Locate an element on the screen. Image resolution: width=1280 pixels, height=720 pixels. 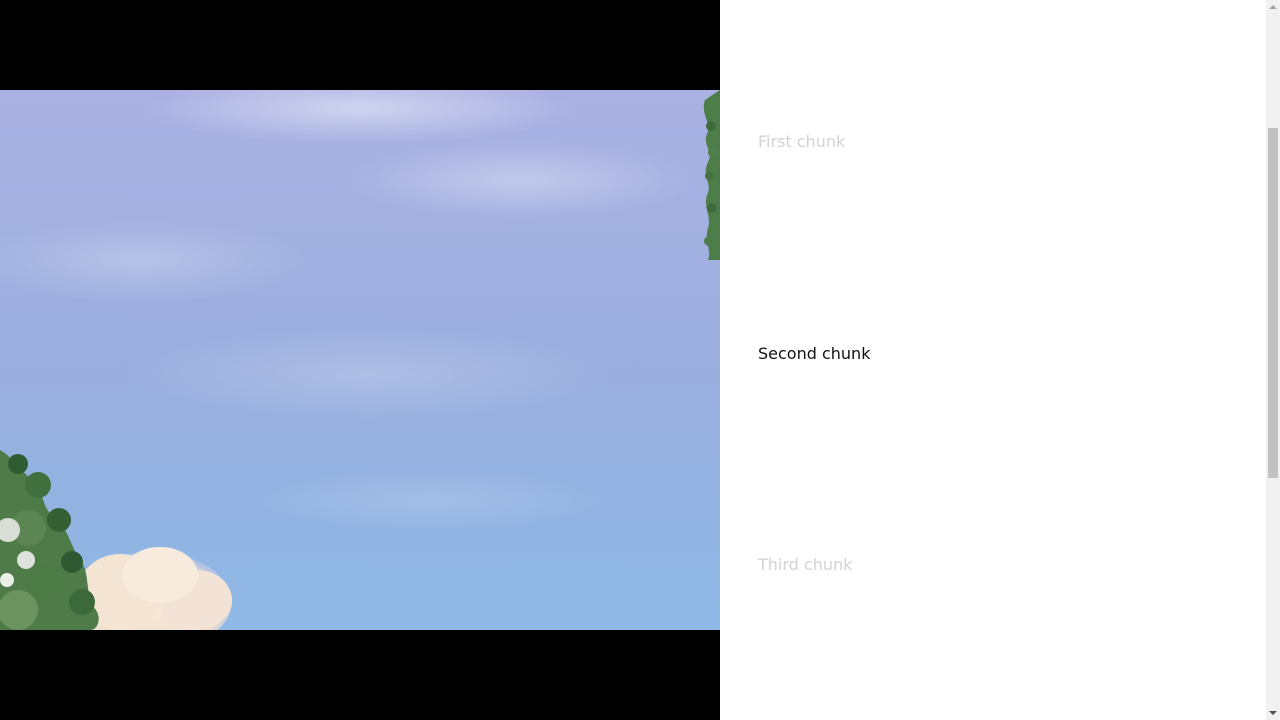
vertical-scrollbar is located at coordinates (1273, 360).